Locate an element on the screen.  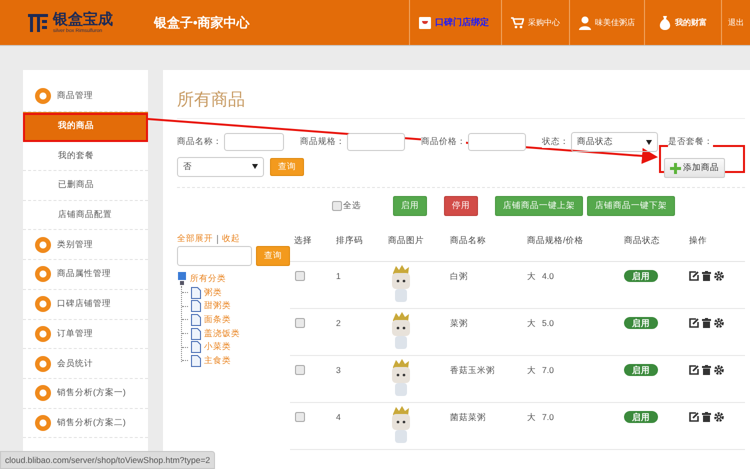
search-field is located at coordinates (214, 256).